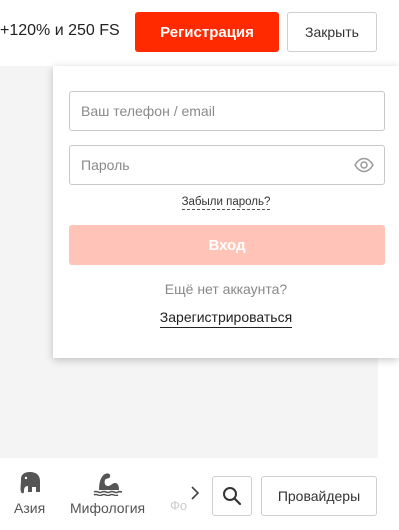 The image size is (399, 530). I want to click on signup-link: Зарегистрироваться, so click(226, 318).